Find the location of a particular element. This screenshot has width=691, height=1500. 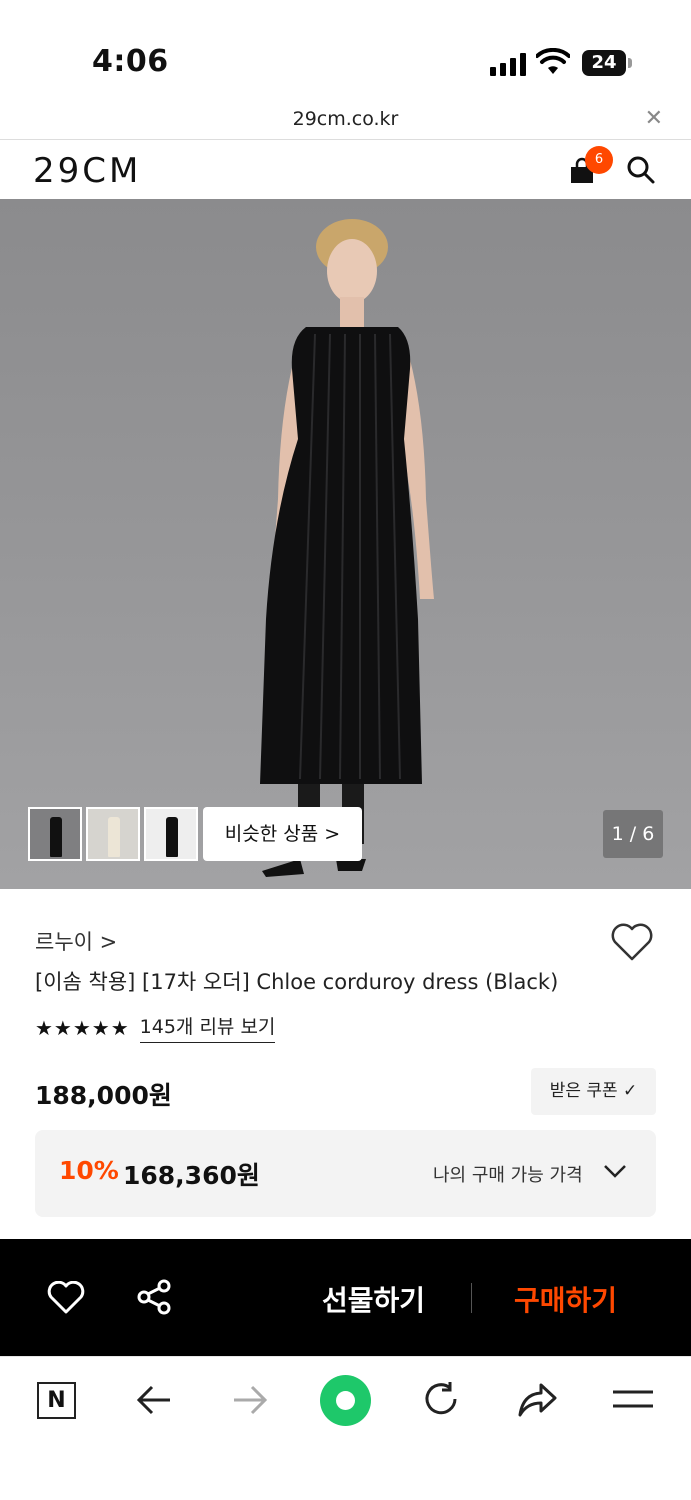

browser-toolbar: N is located at coordinates (345, 1428).